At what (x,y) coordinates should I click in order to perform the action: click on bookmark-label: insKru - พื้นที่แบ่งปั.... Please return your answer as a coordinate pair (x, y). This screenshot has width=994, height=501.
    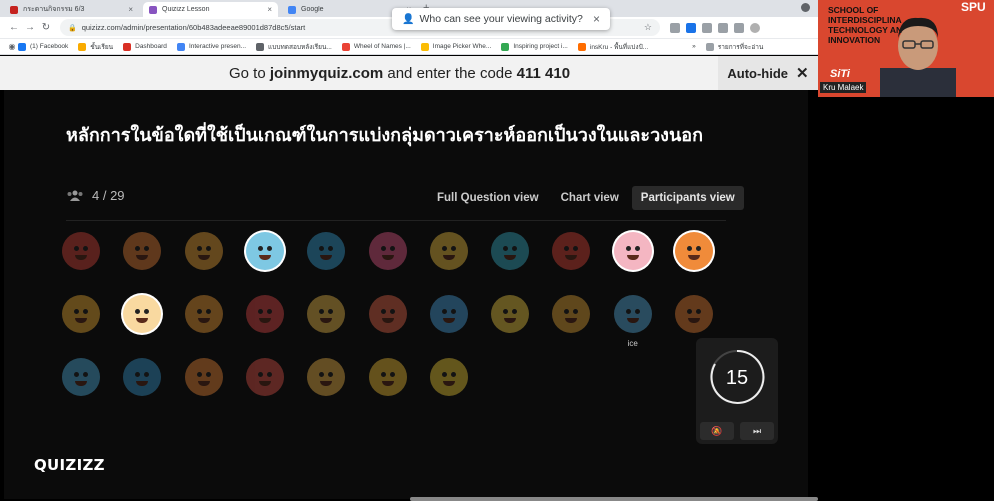
    Looking at the image, I should click on (619, 47).